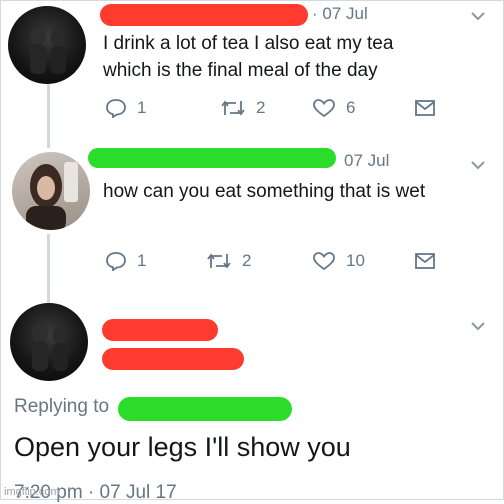  What do you see at coordinates (367, 160) in the screenshot?
I see `tweet-date: 07 Jul` at bounding box center [367, 160].